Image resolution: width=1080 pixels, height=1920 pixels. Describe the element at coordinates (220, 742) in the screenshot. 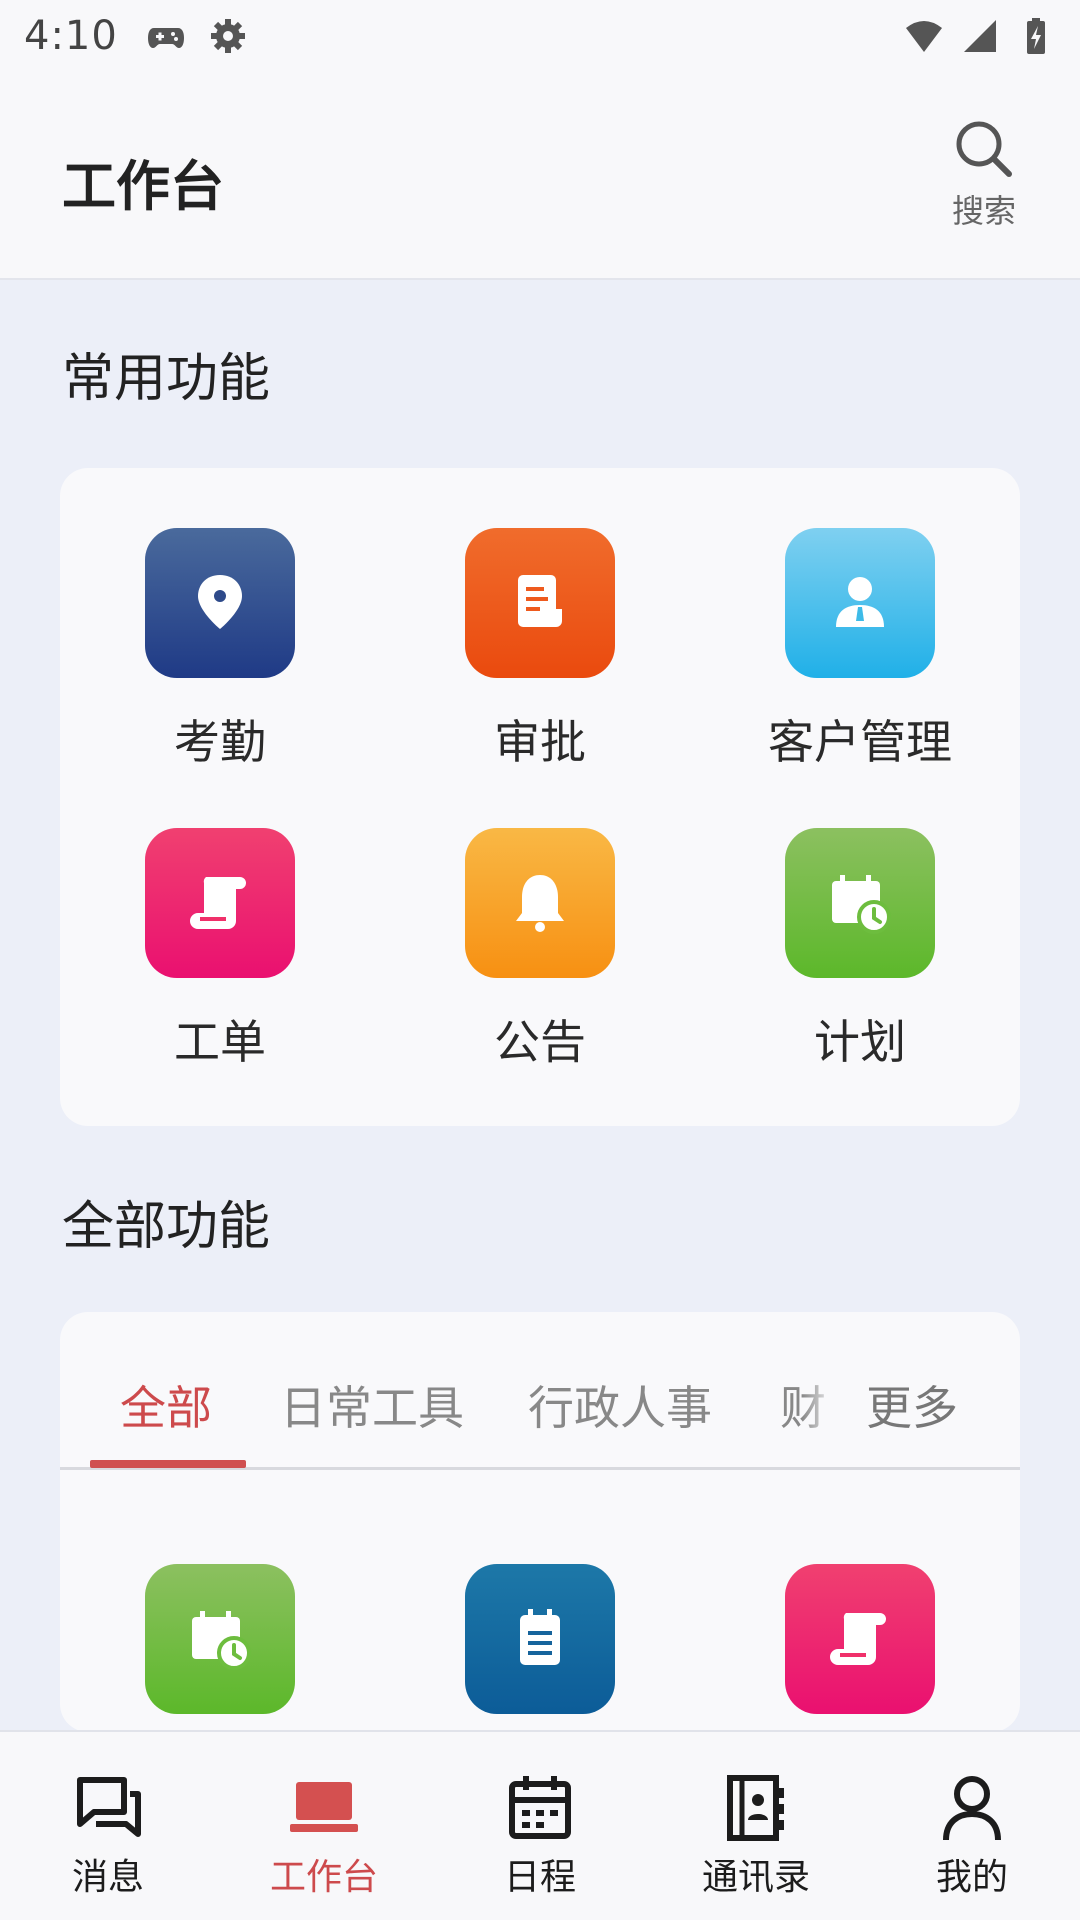

I see `grid-label: 考勤` at that location.